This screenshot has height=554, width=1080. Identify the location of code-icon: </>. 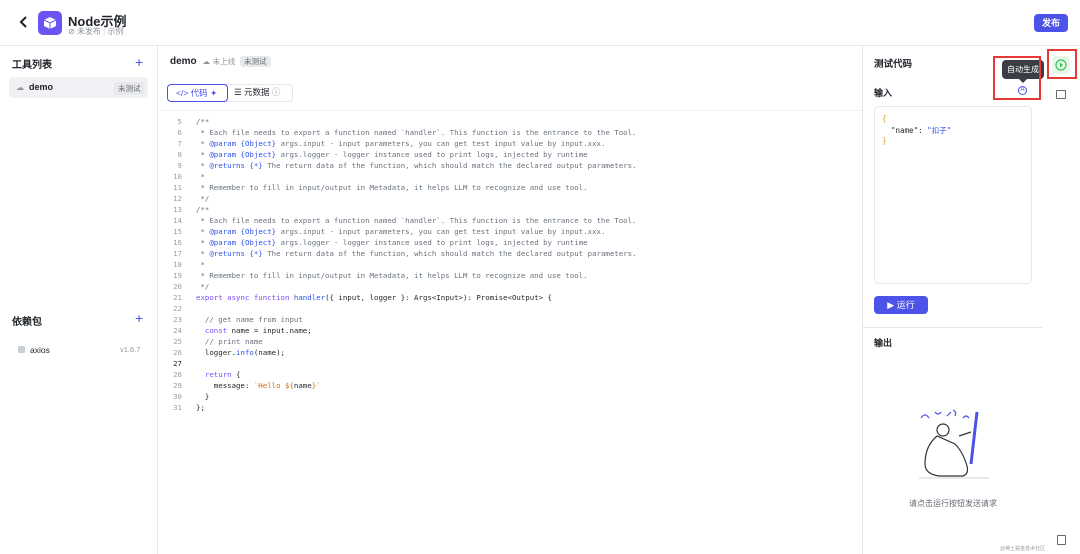
(182, 93).